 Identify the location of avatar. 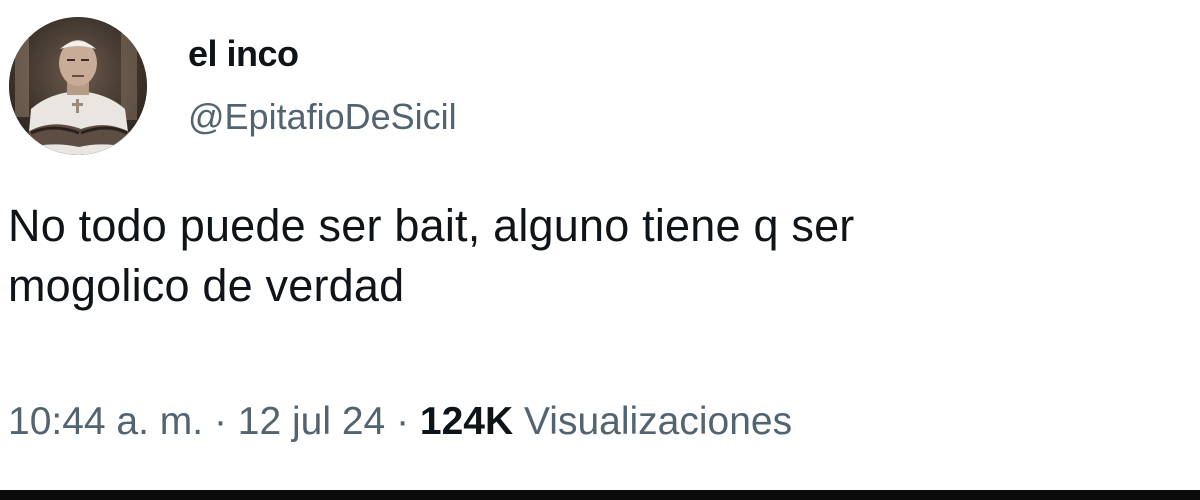
(78, 86).